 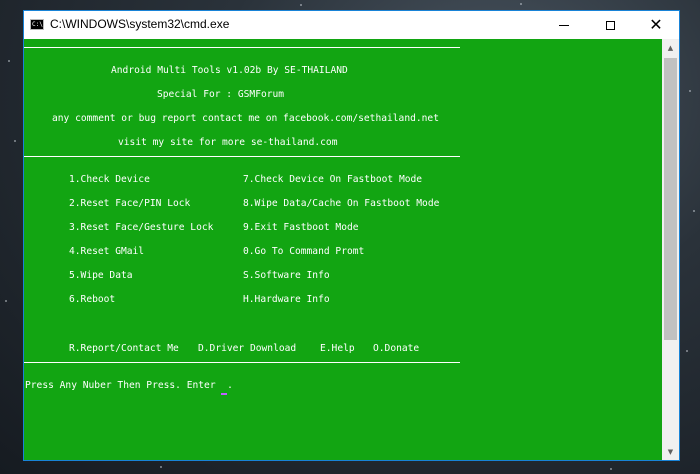 I want to click on menu-item: 6.Reboot, so click(x=92, y=299).